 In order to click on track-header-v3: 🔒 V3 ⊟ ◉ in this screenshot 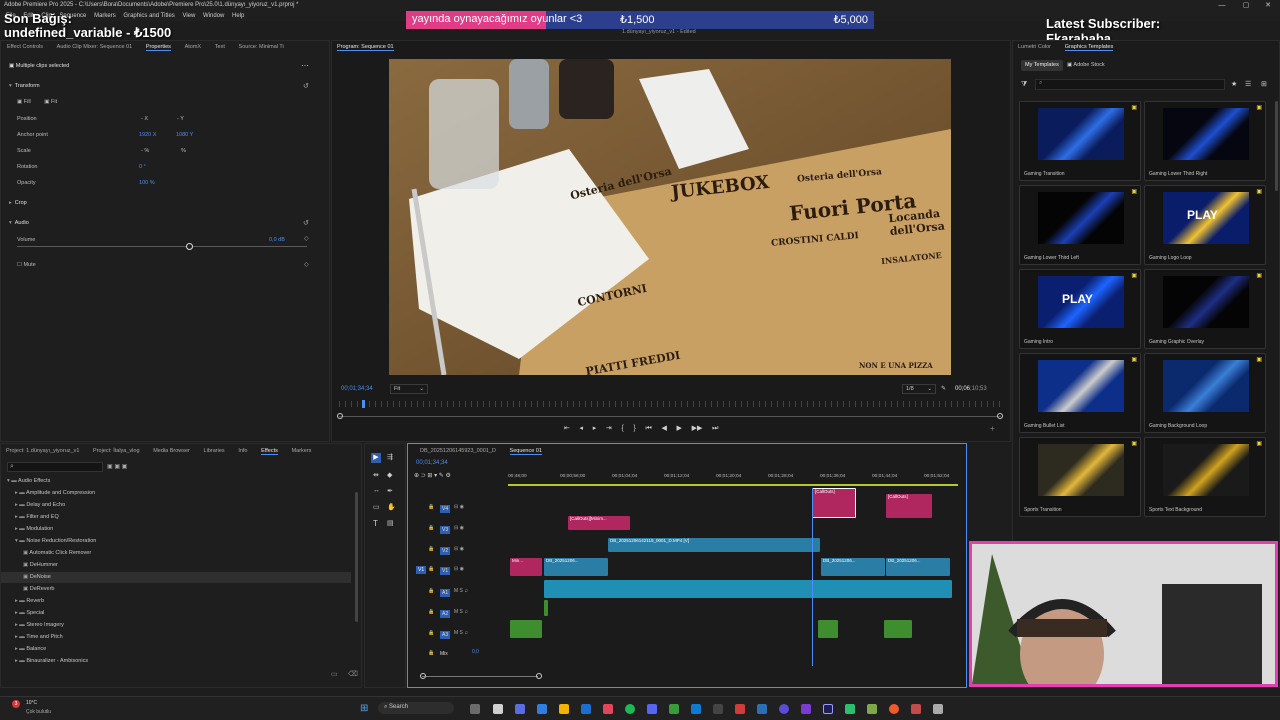, I will do `click(458, 530)`.